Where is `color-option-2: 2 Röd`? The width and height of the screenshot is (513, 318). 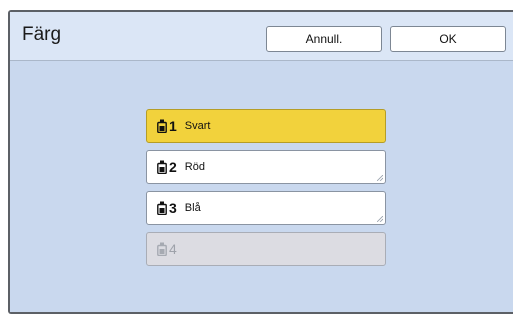 color-option-2: 2 Röd is located at coordinates (266, 167).